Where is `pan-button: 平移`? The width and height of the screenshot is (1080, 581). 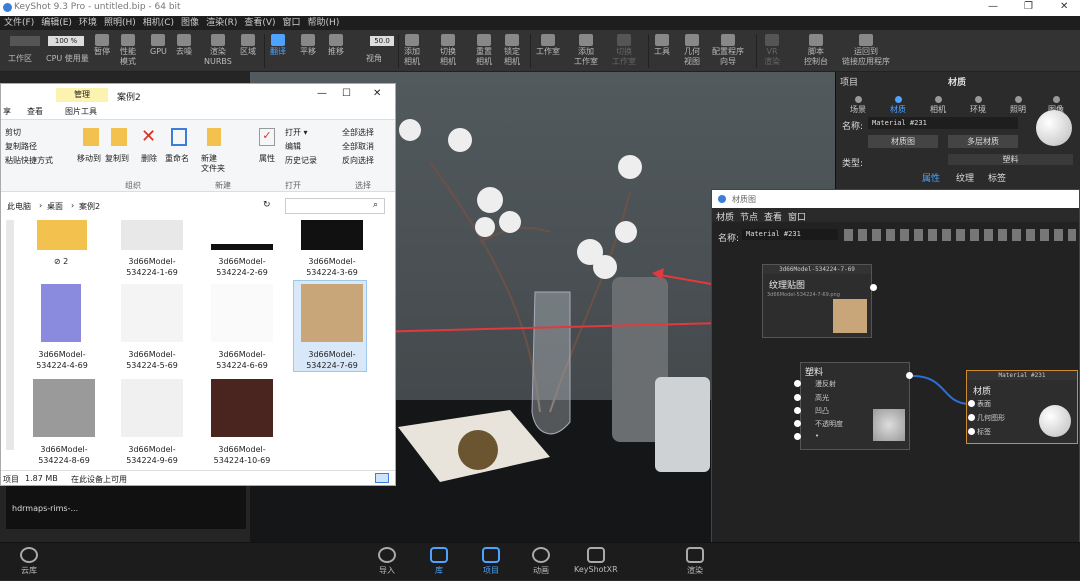
pan-button: 平移 is located at coordinates (308, 45).